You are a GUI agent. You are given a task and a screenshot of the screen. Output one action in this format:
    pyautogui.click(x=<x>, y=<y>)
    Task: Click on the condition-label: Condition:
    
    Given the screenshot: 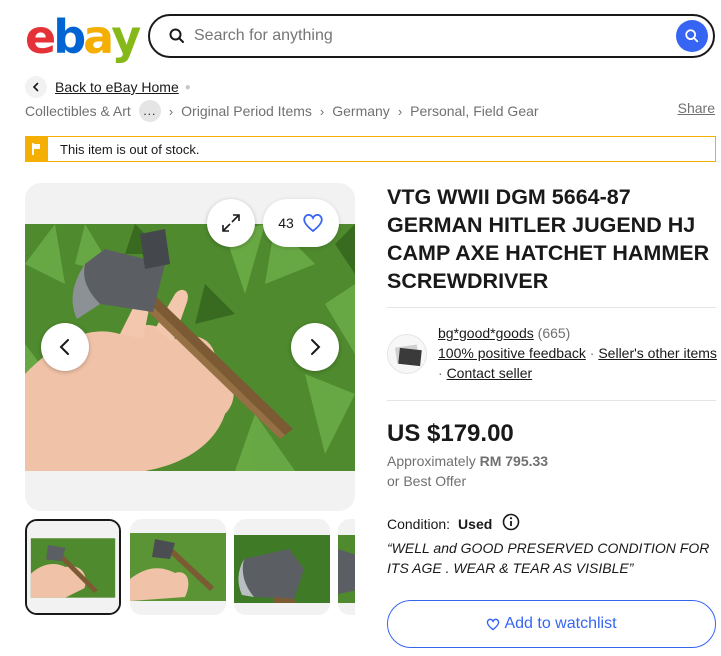 What is the action you would take?
    pyautogui.click(x=419, y=523)
    